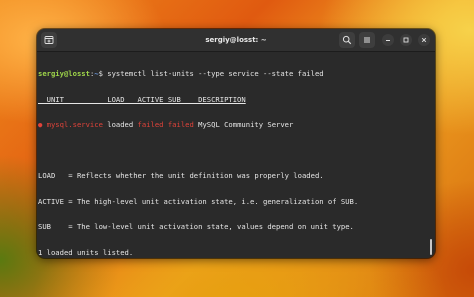 This screenshot has width=474, height=297. I want to click on prompt-user: sergiy@losst, so click(64, 73).